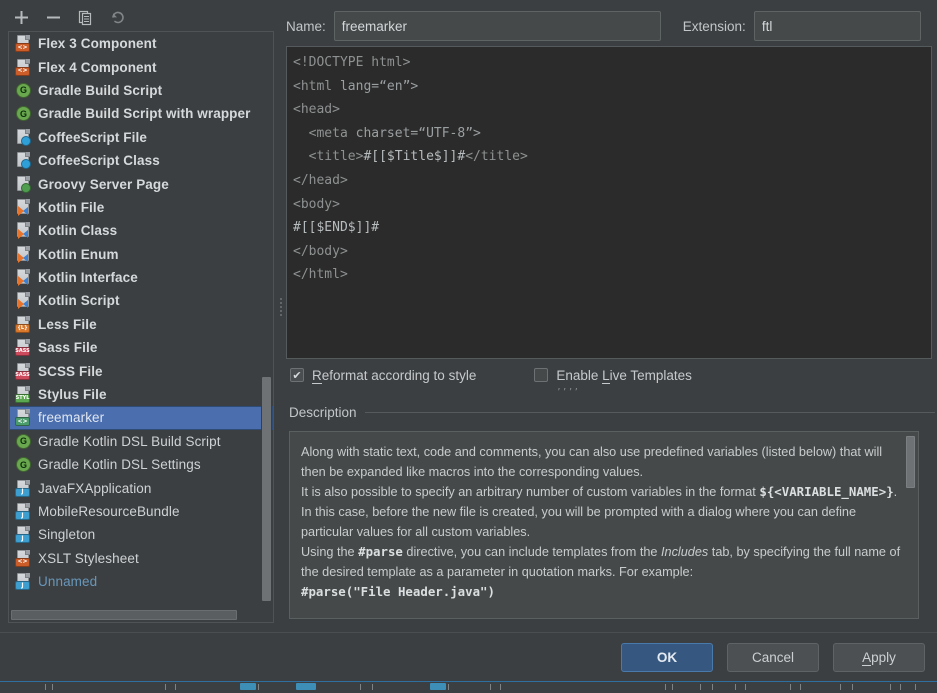 This screenshot has width=937, height=693. Describe the element at coordinates (141, 137) in the screenshot. I see `list-item: CoffeeScript File` at that location.